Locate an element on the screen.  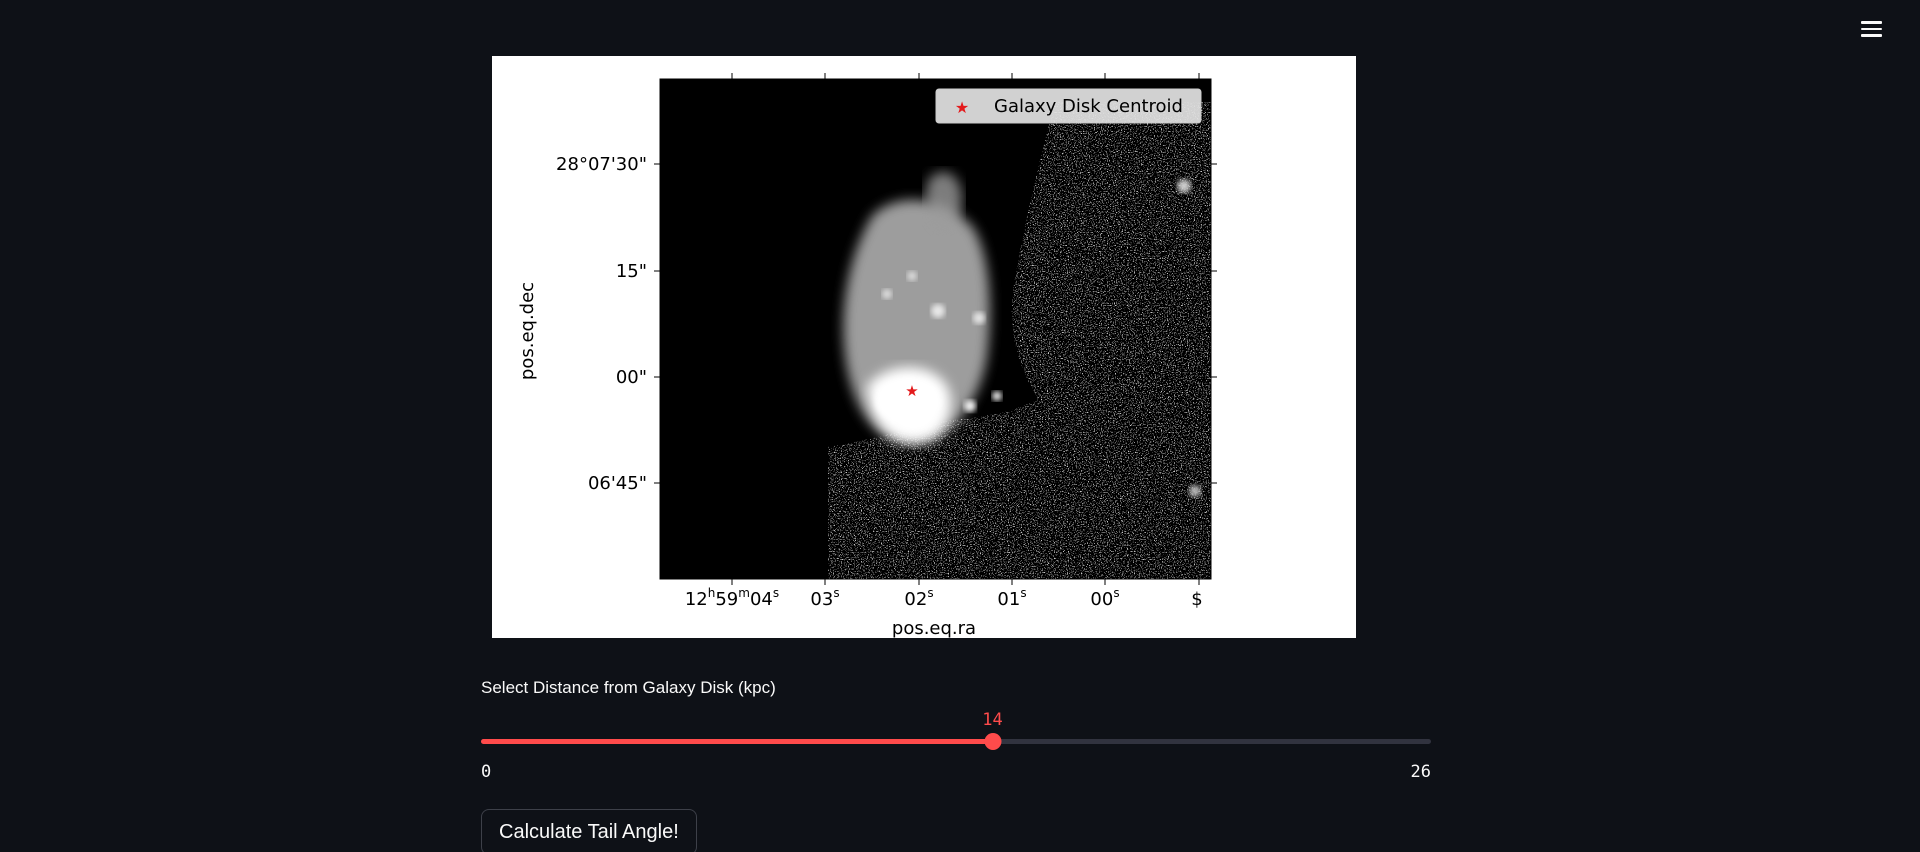
slider-label: Select Distance from Galaxy Disk (kpc) is located at coordinates (628, 687).